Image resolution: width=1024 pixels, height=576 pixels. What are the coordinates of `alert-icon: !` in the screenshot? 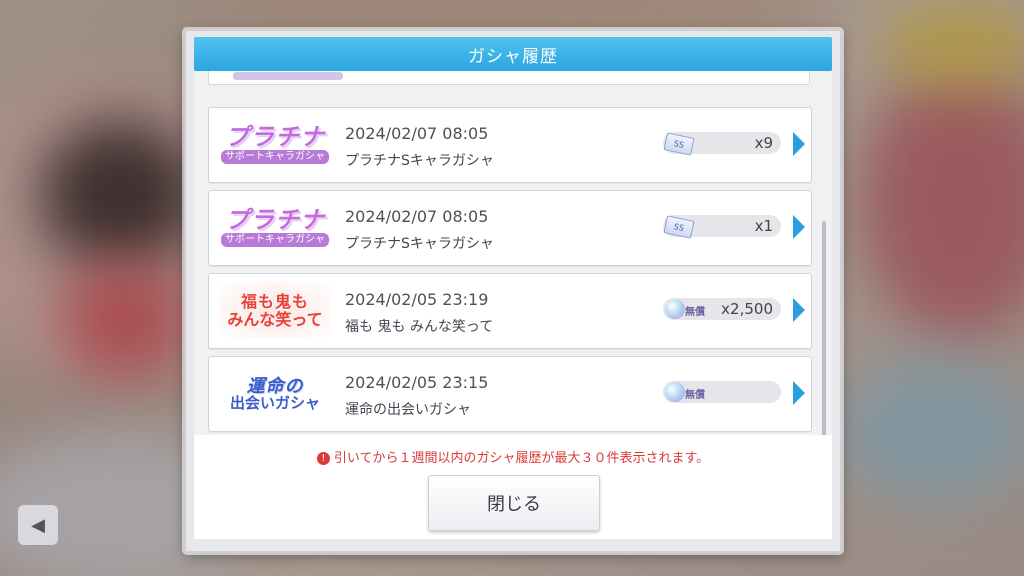 It's located at (323, 458).